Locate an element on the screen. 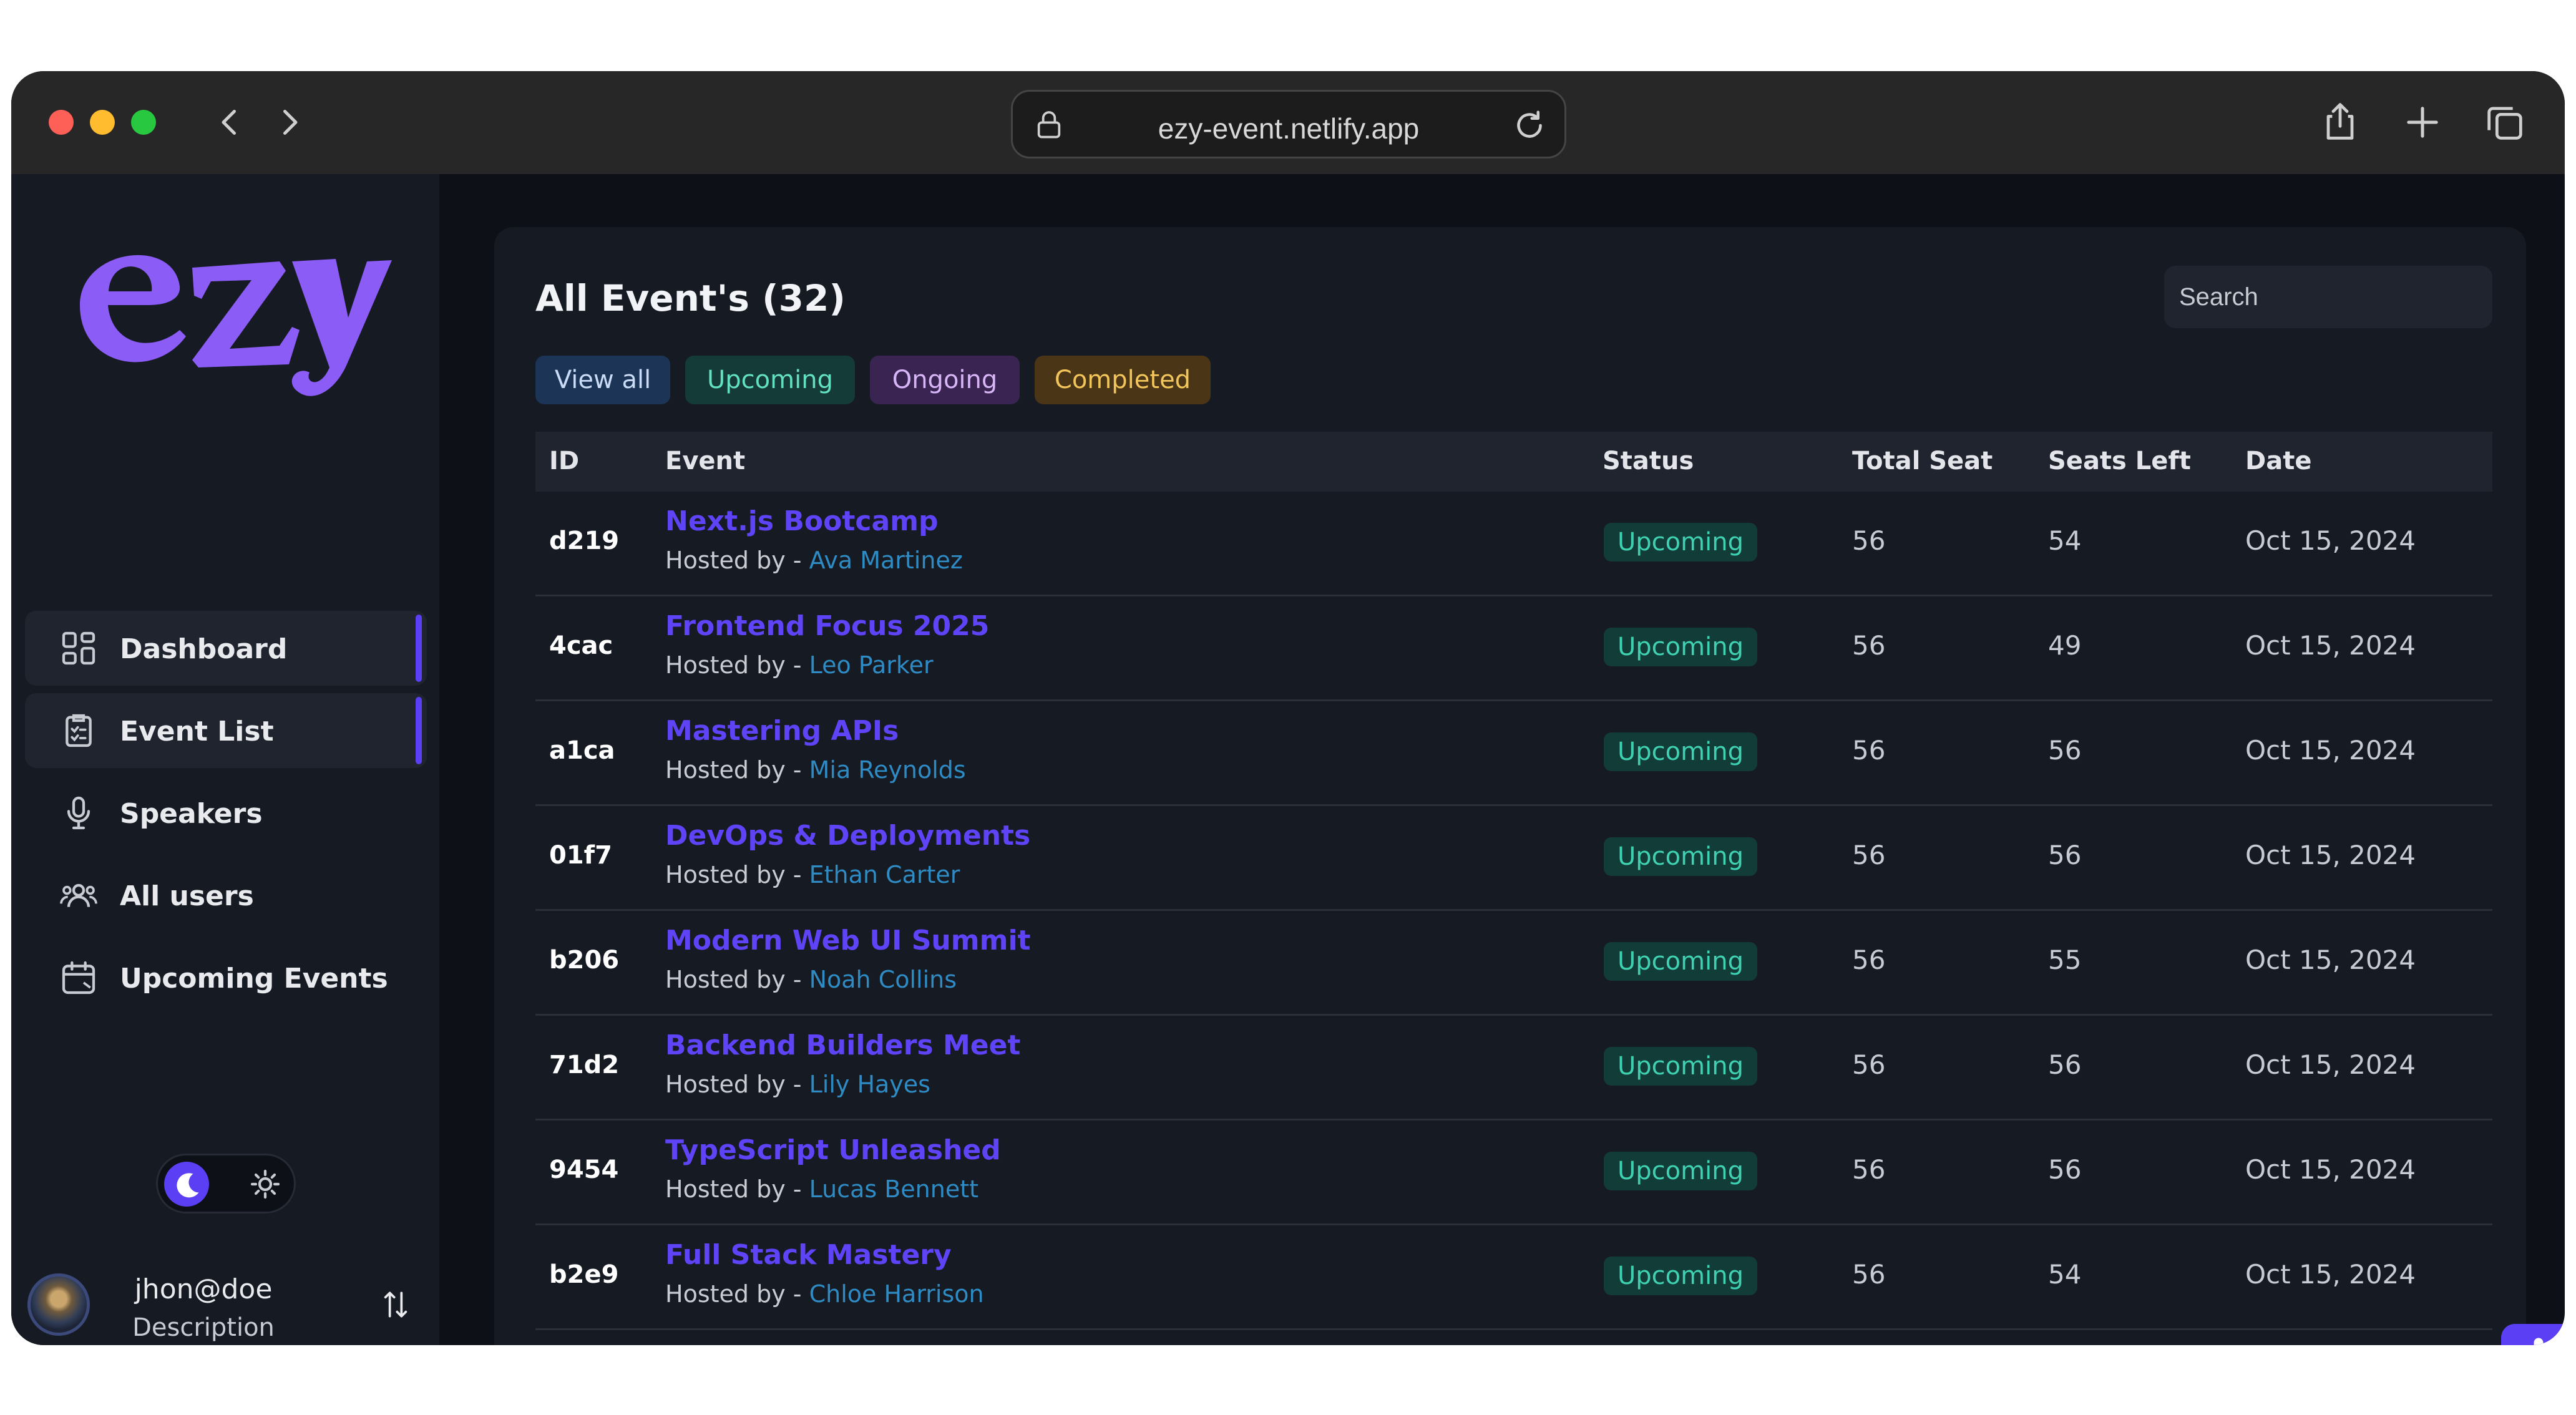 The height and width of the screenshot is (1415, 2576). event-id: a1ca is located at coordinates (582, 750).